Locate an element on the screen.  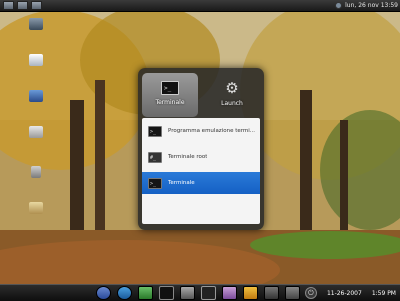
result-item: #_ Terminale root is located at coordinates (201, 157).